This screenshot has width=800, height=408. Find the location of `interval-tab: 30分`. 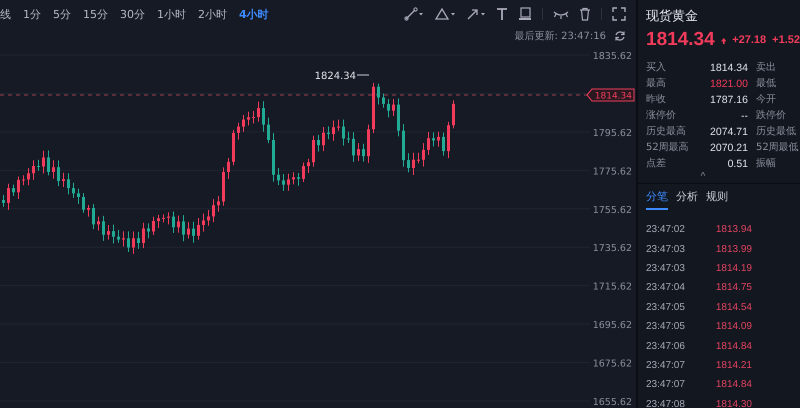

interval-tab: 30分 is located at coordinates (132, 14).